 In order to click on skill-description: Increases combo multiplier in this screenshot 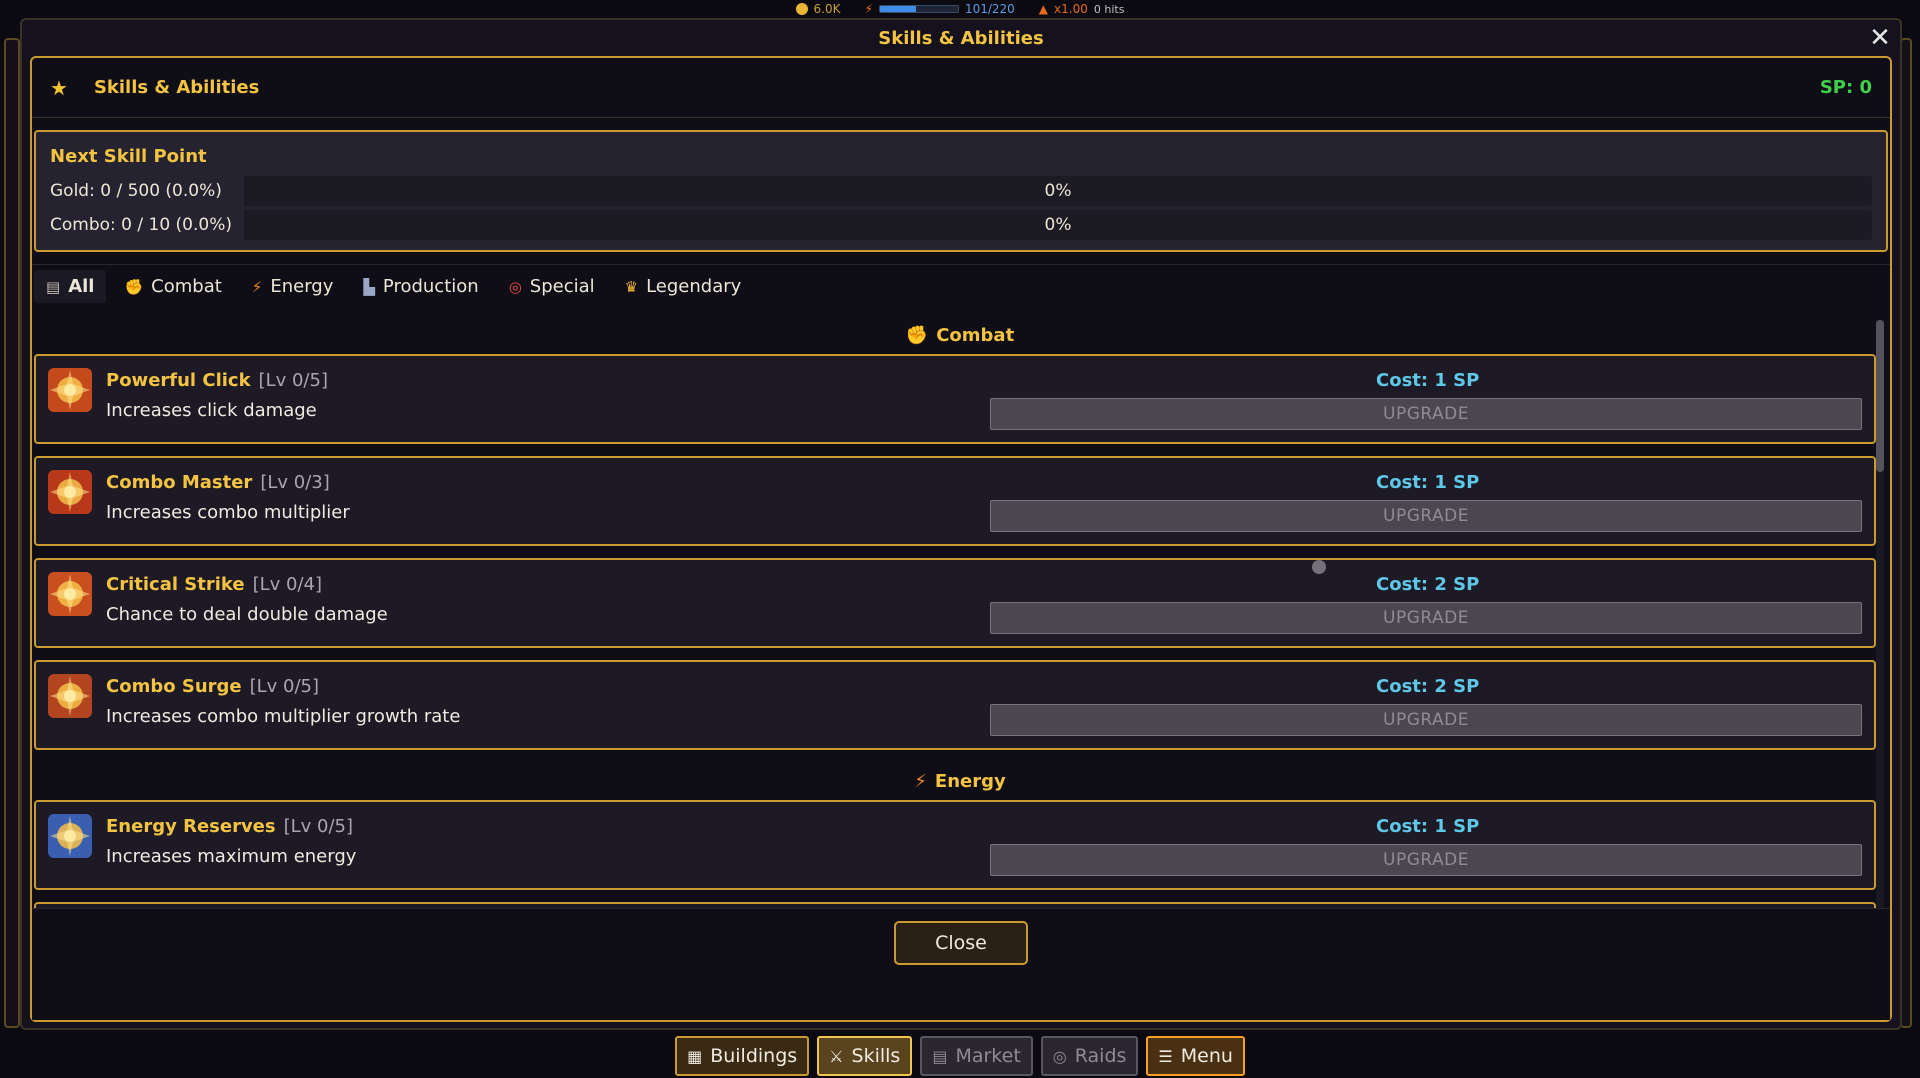, I will do `click(228, 512)`.